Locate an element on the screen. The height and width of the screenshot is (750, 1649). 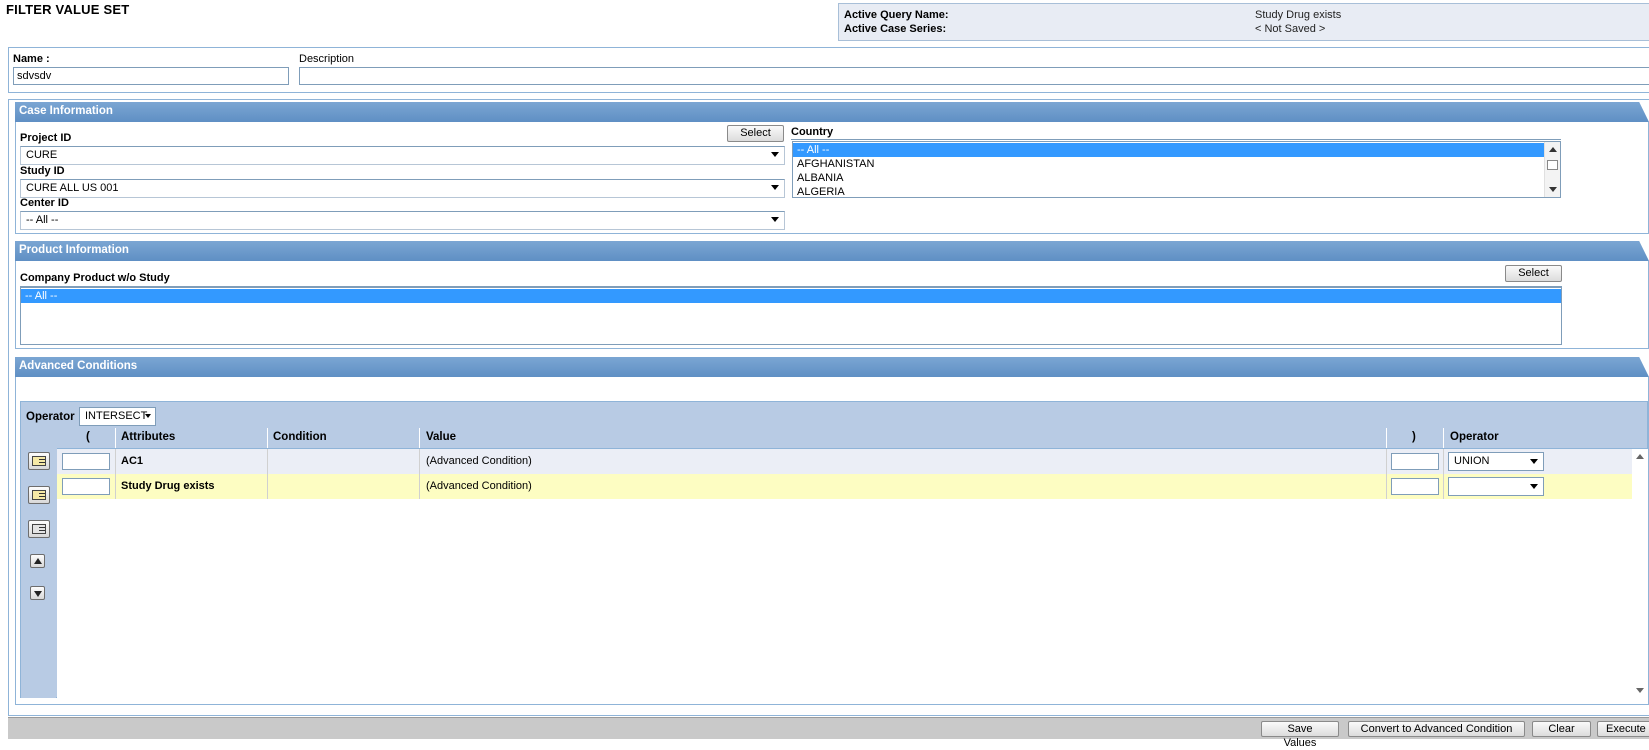
operator-label: Operator is located at coordinates (50, 417).